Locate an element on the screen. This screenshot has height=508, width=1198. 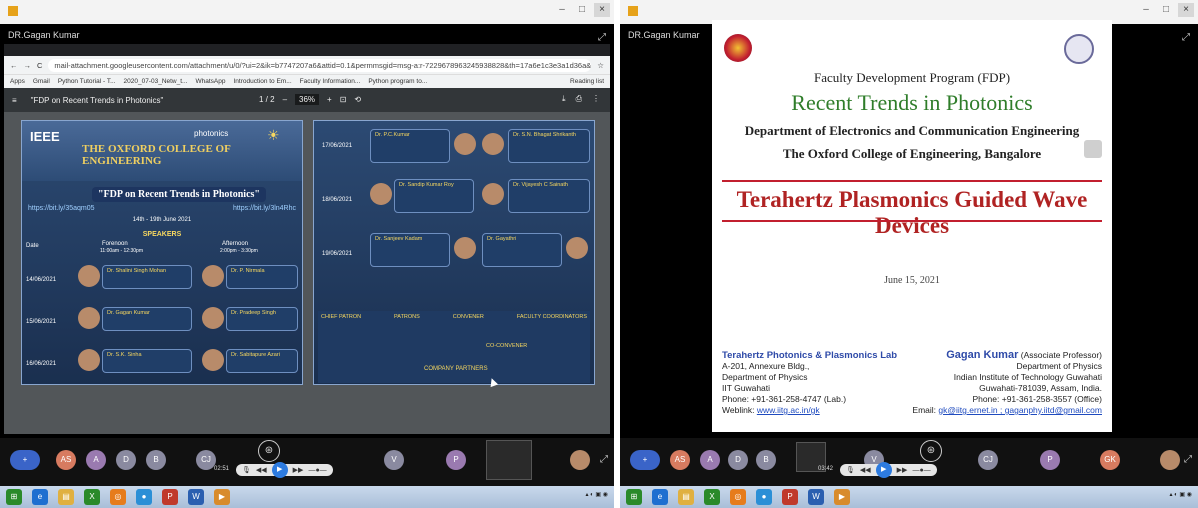
more-icon: ⋮ is located at coordinates (596, 99).